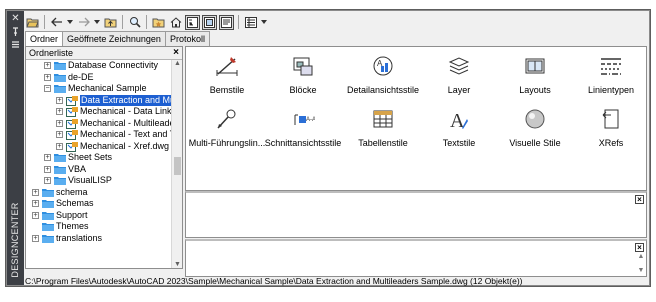 This screenshot has height=302, width=656. What do you see at coordinates (99, 100) in the screenshot?
I see `tree-item: + Data Extraction and Mult` at bounding box center [99, 100].